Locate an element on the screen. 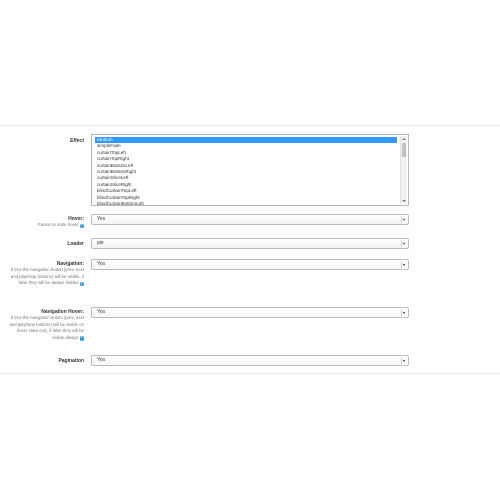  navigation-hover-select-value: Yes is located at coordinates (101, 312).